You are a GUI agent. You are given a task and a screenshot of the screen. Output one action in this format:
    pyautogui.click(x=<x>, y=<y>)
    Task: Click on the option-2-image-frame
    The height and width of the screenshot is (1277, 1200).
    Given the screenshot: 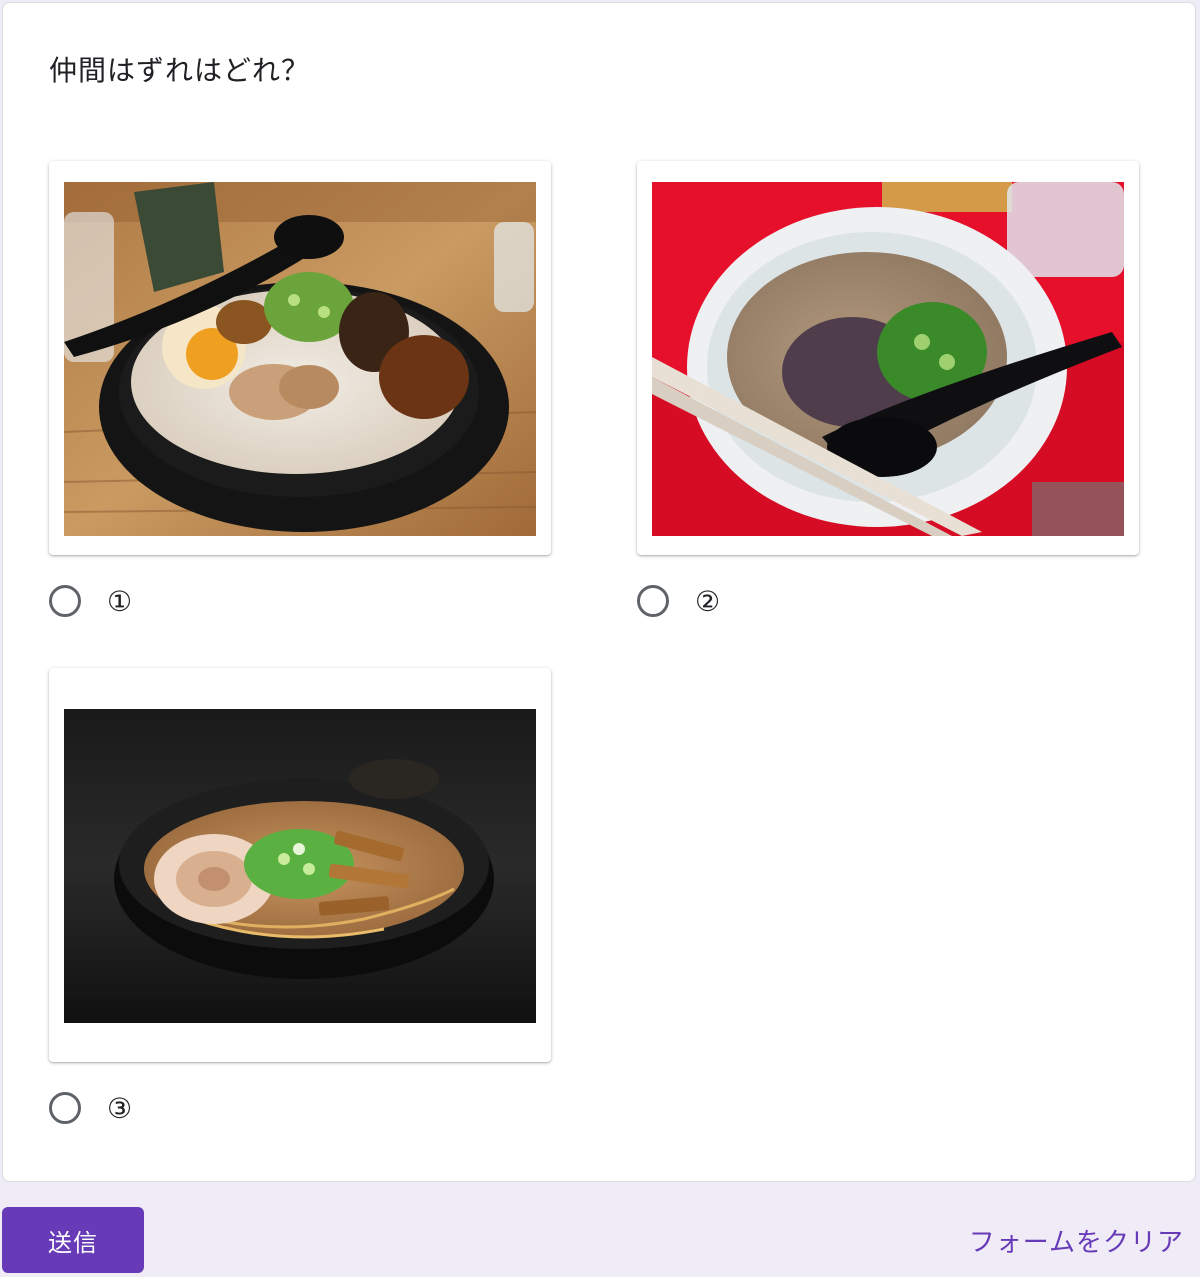 What is the action you would take?
    pyautogui.click(x=888, y=358)
    